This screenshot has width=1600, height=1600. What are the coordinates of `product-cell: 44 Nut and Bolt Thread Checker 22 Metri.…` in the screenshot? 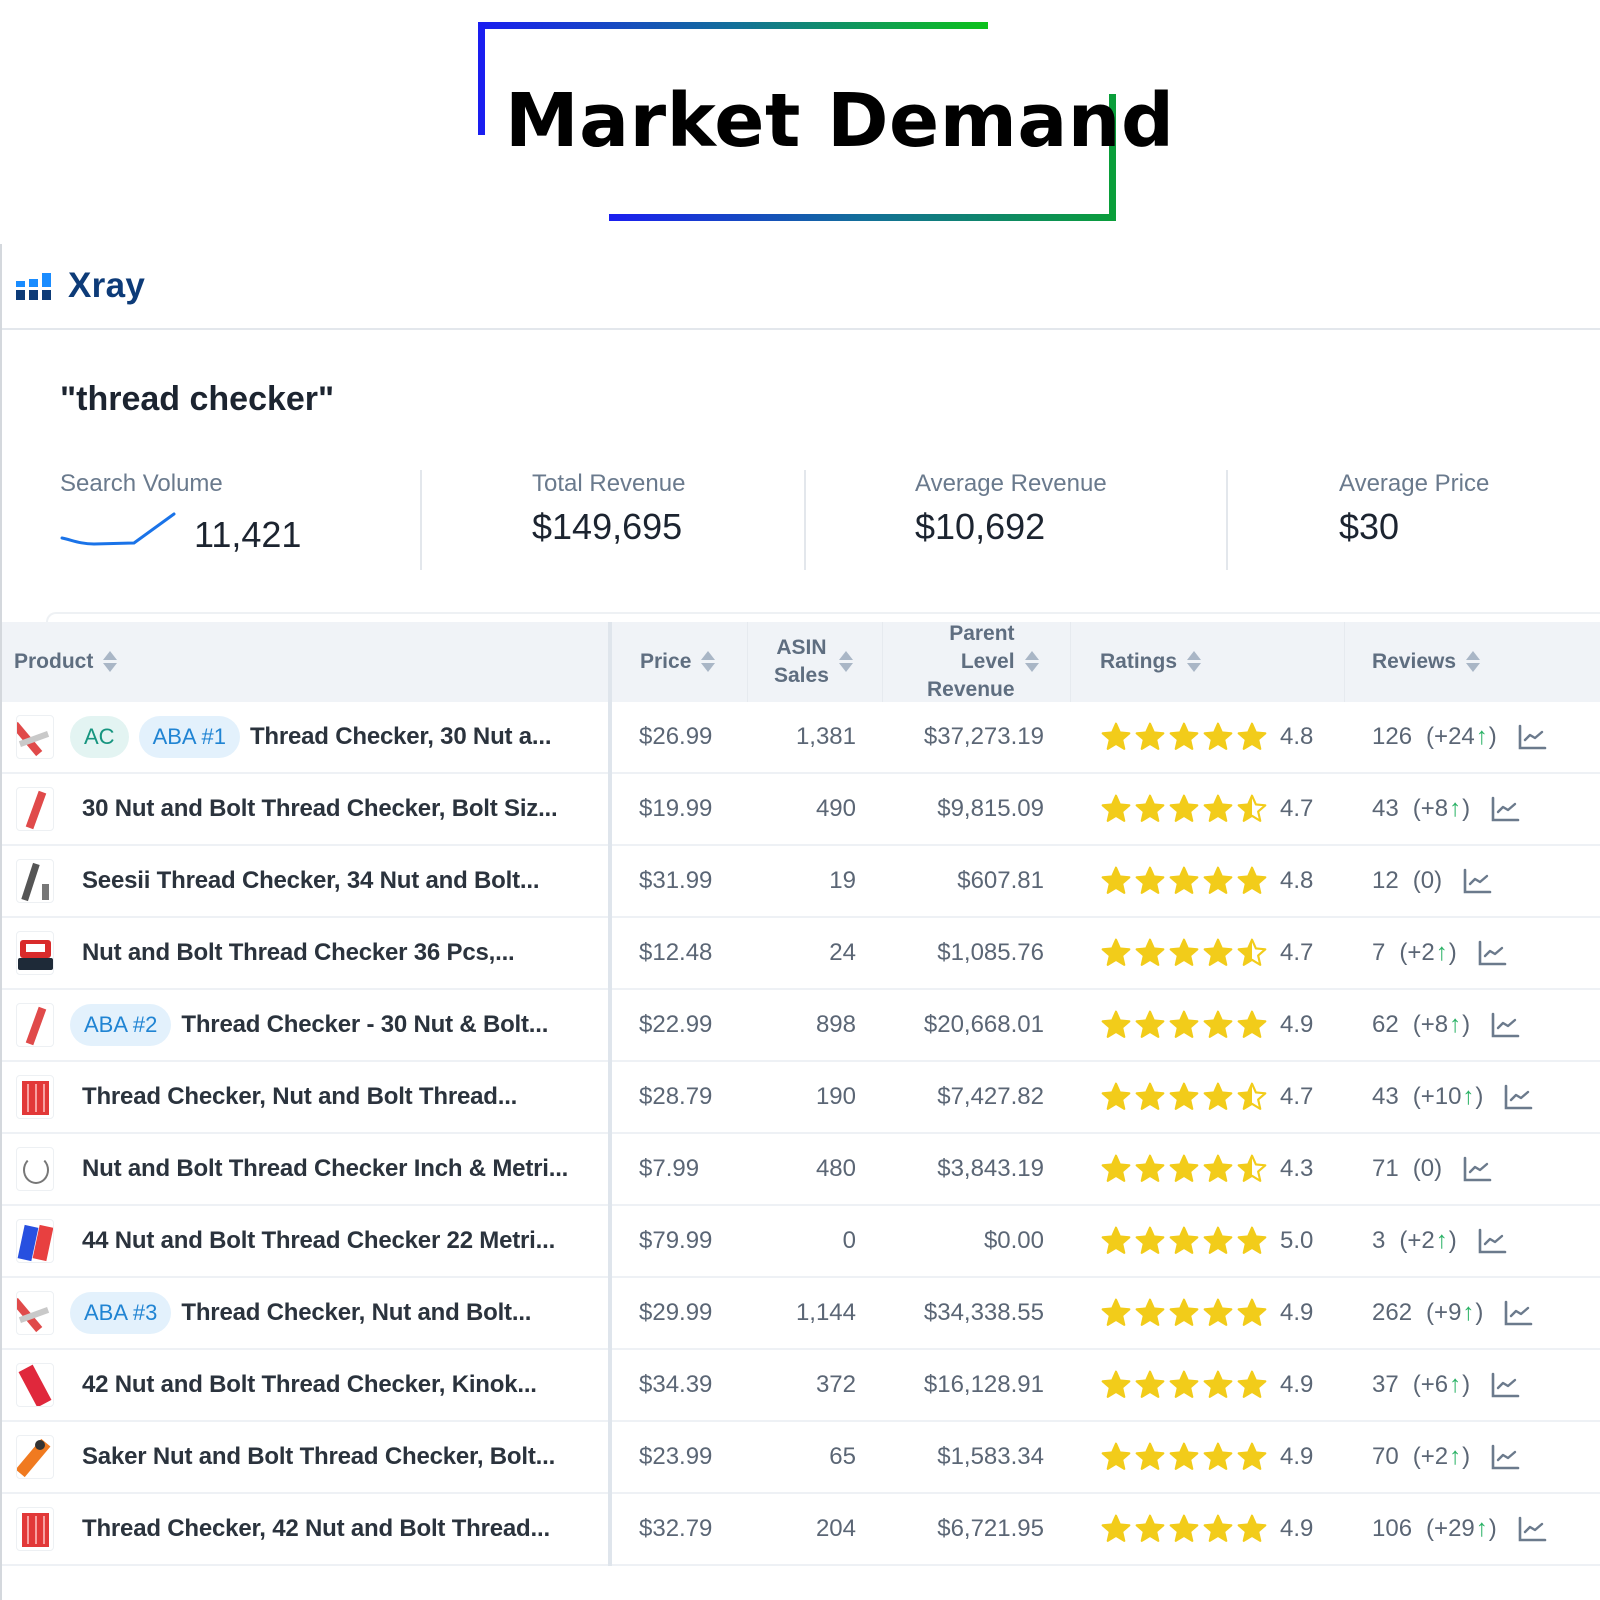 It's located at (285, 1241).